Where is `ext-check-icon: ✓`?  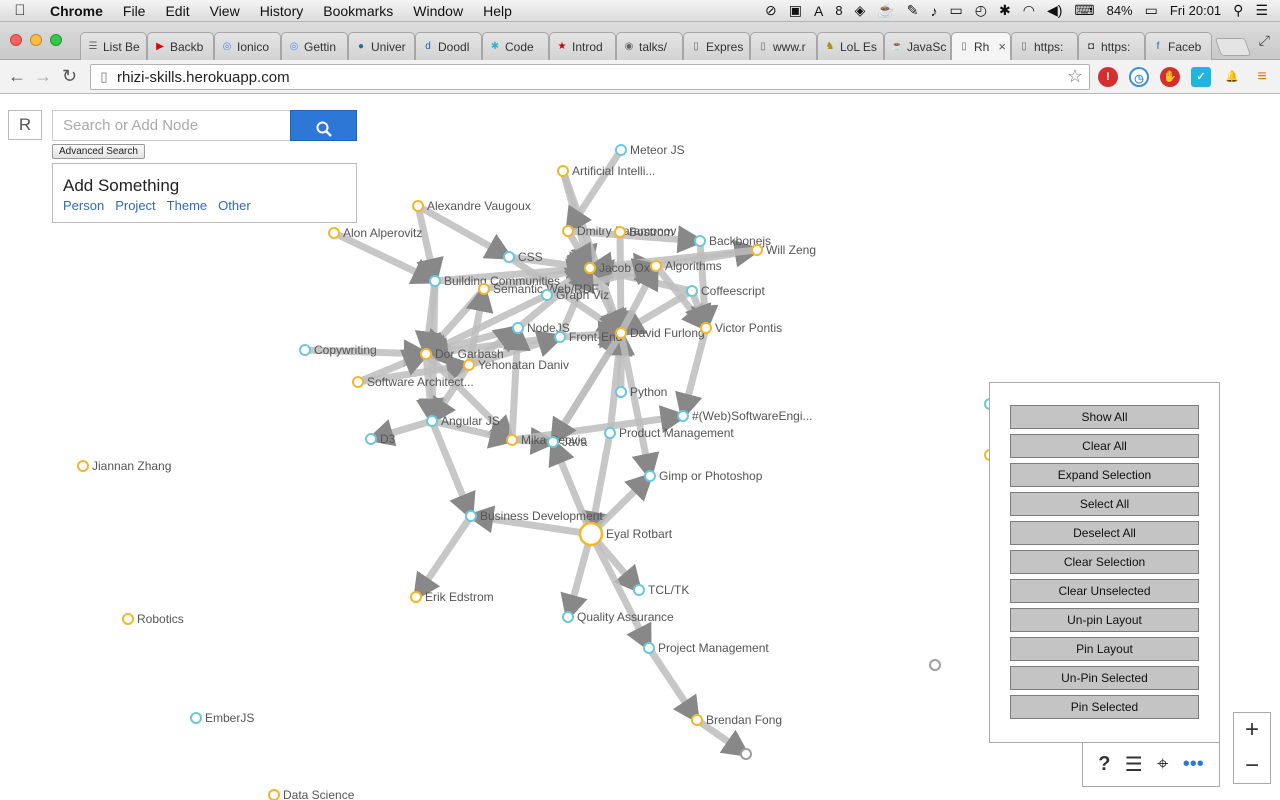 ext-check-icon: ✓ is located at coordinates (1201, 77).